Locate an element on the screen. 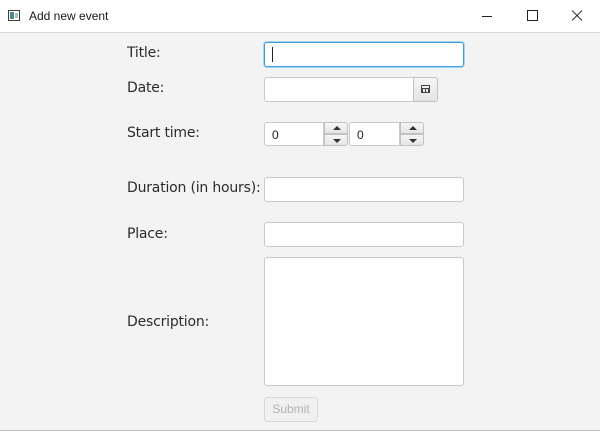  window-title: Add new event is located at coordinates (69, 16).